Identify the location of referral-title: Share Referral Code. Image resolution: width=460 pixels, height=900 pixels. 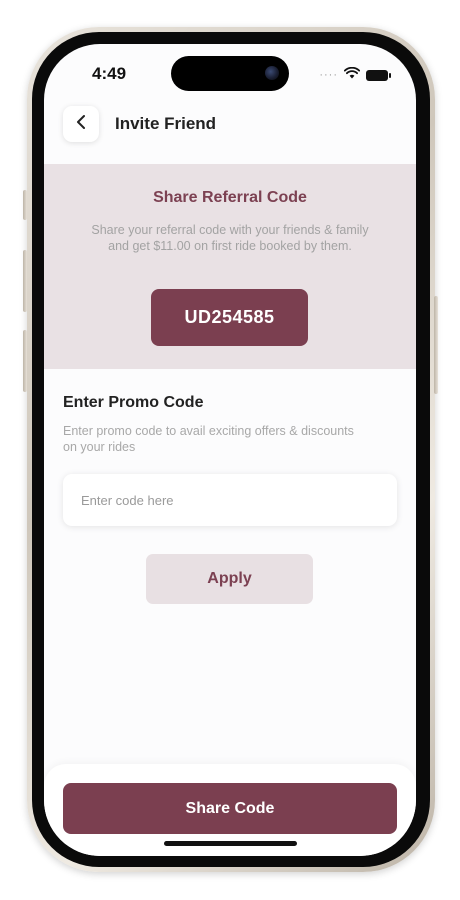
(230, 197).